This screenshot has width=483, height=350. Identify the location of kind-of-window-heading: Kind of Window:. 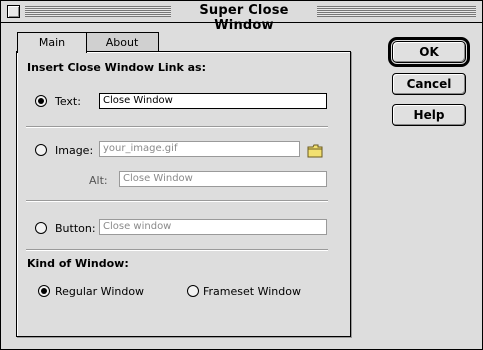
(78, 263).